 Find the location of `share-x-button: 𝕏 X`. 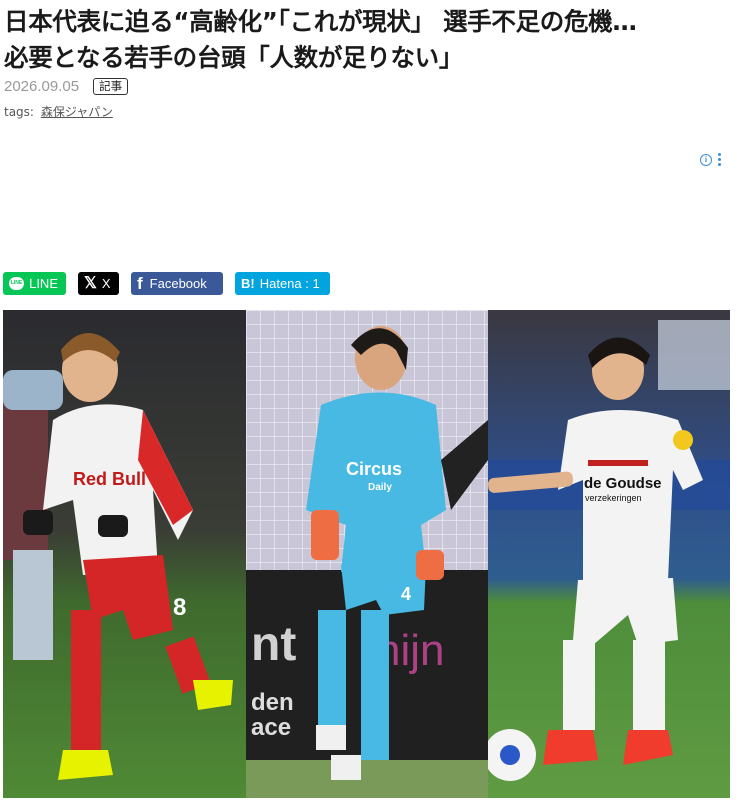

share-x-button: 𝕏 X is located at coordinates (98, 283).